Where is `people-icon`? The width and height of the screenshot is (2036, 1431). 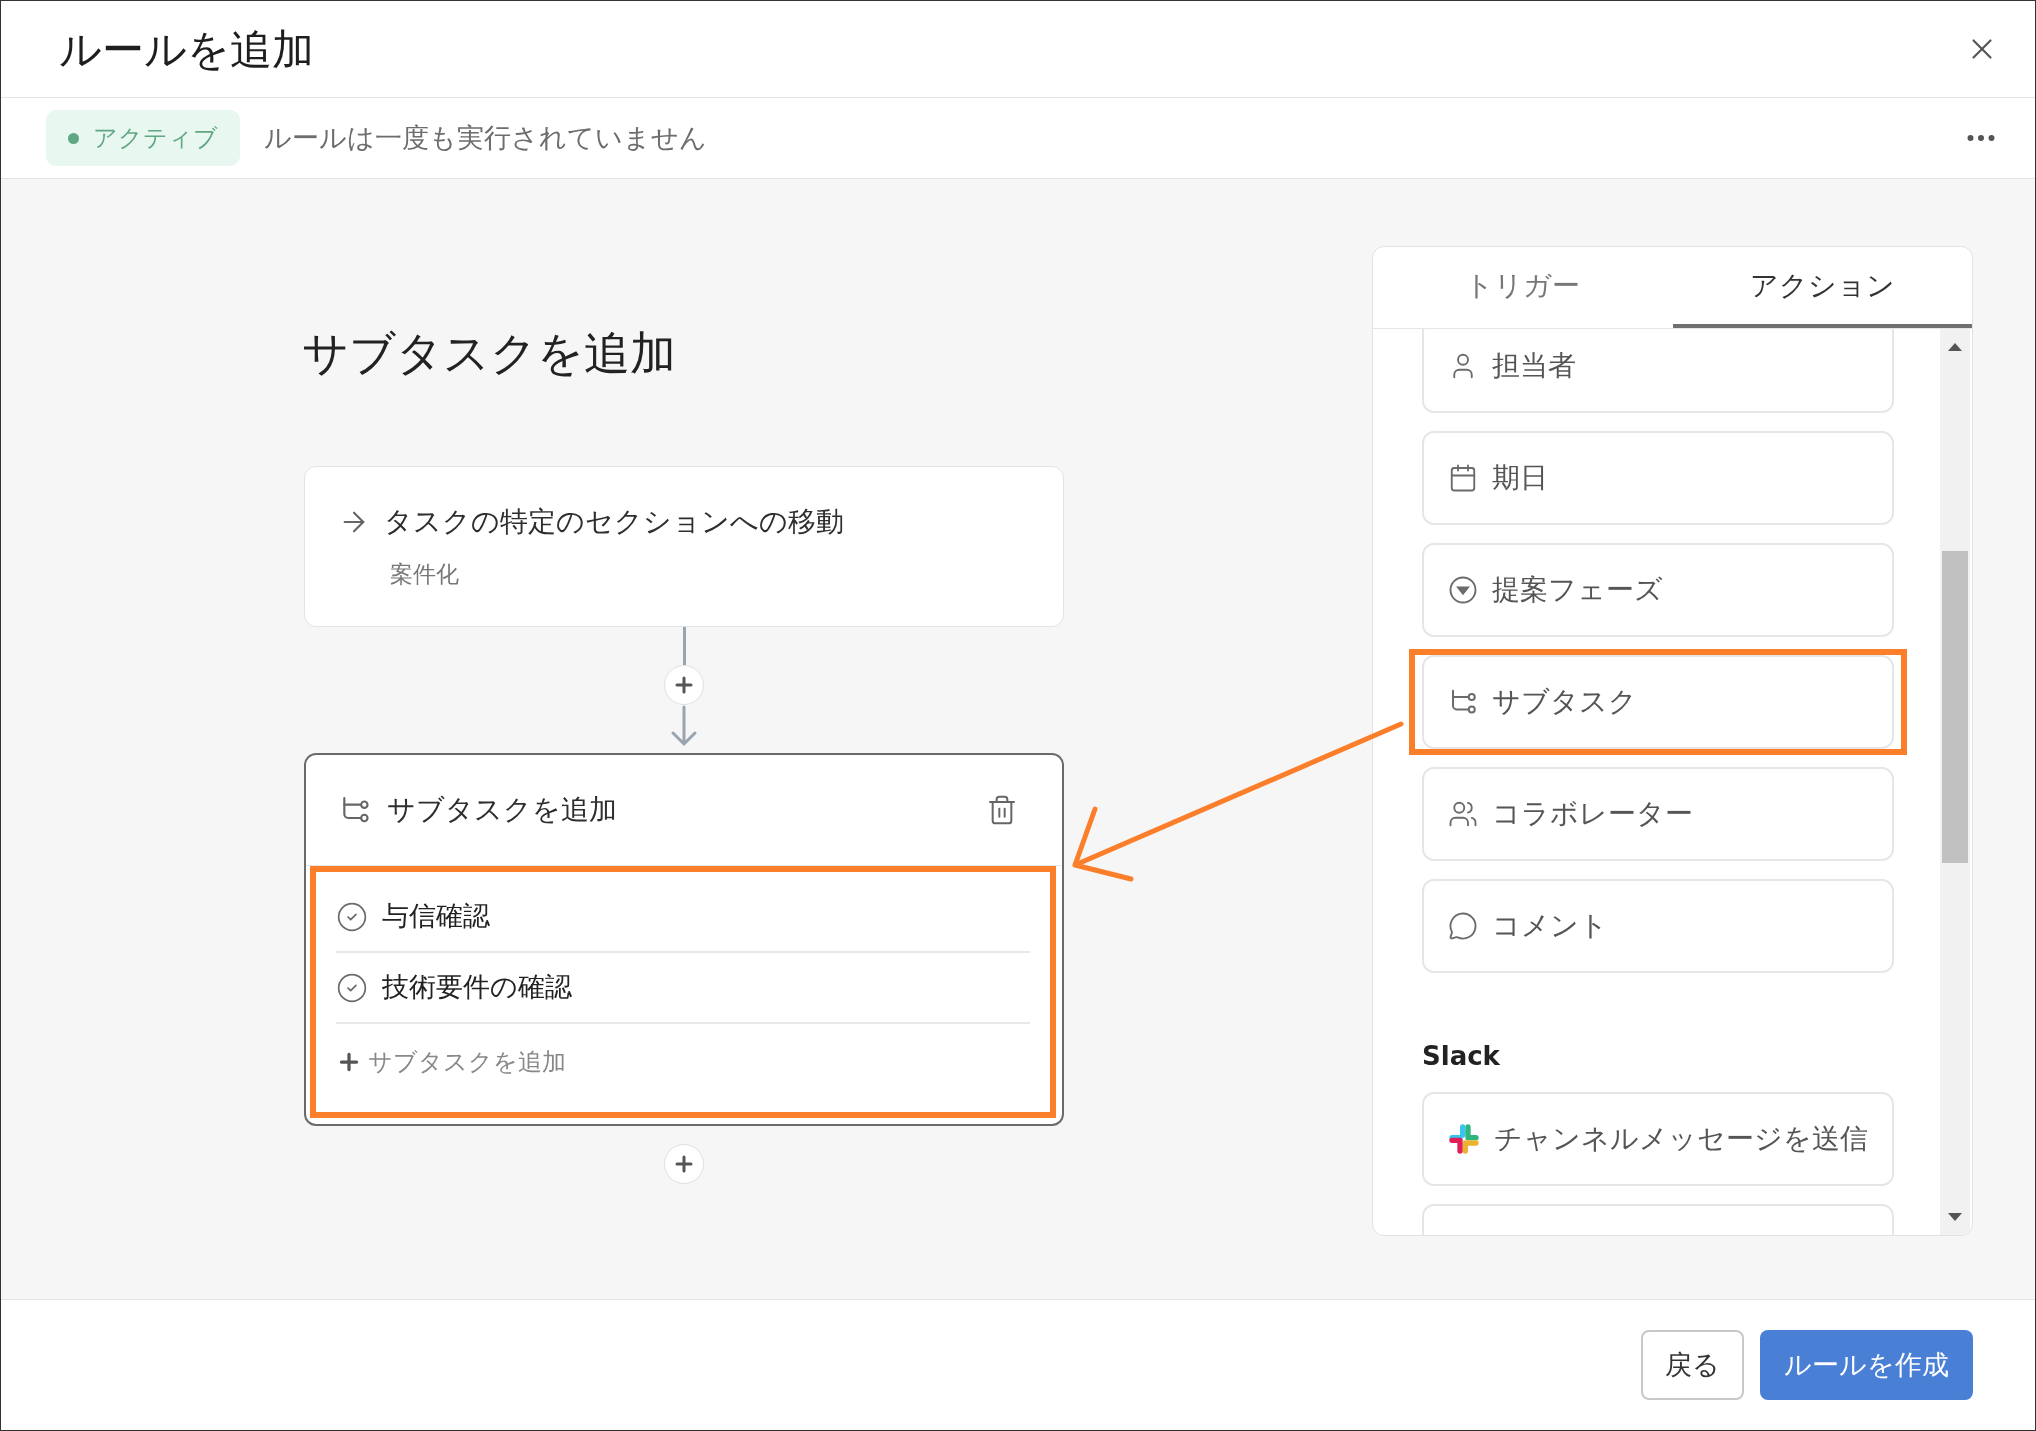
people-icon is located at coordinates (1463, 814).